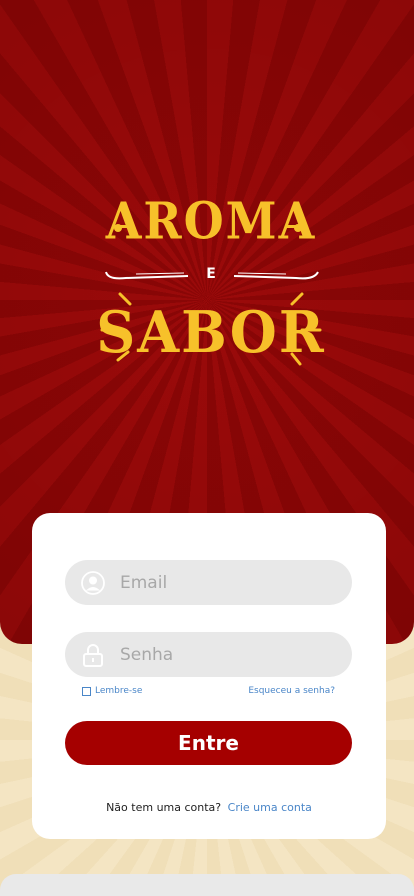 Image resolution: width=414 pixels, height=896 pixels. What do you see at coordinates (270, 807) in the screenshot?
I see `signup-link: Crie uma conta` at bounding box center [270, 807].